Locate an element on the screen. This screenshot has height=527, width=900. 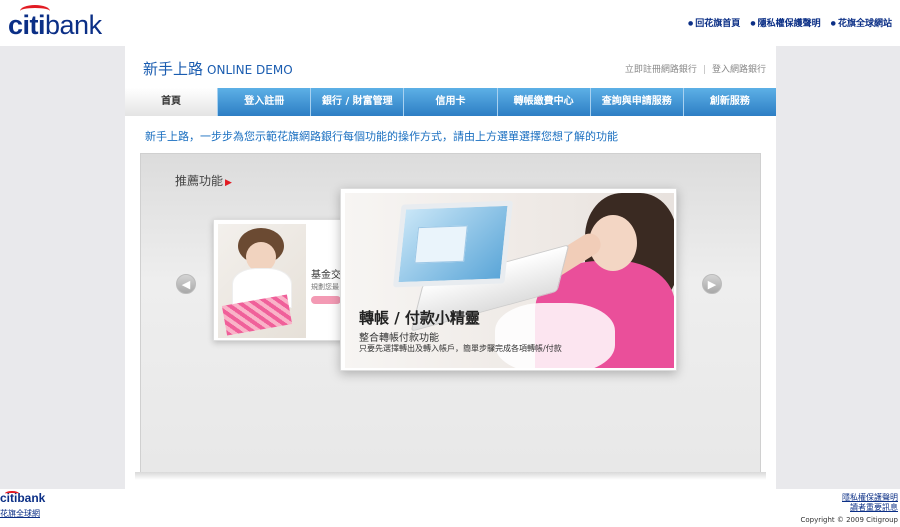
laptop-screen-icon is located at coordinates (453, 244).